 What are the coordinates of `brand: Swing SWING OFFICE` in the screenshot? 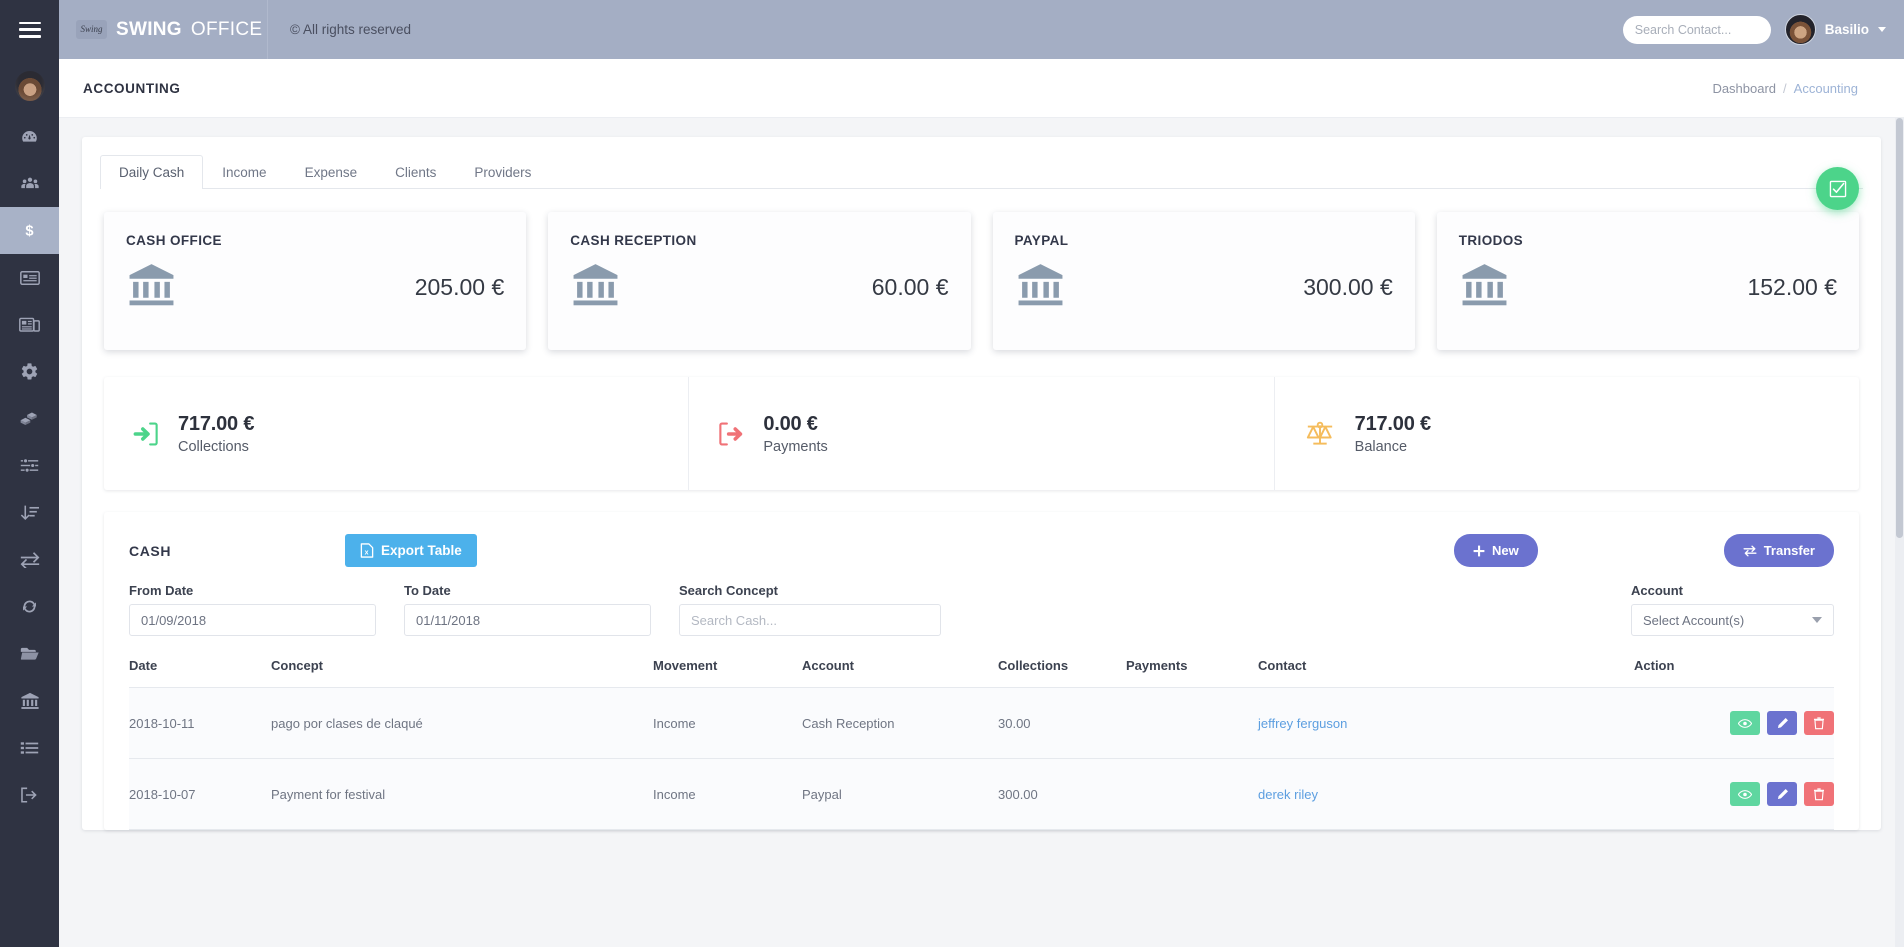 It's located at (163, 29).